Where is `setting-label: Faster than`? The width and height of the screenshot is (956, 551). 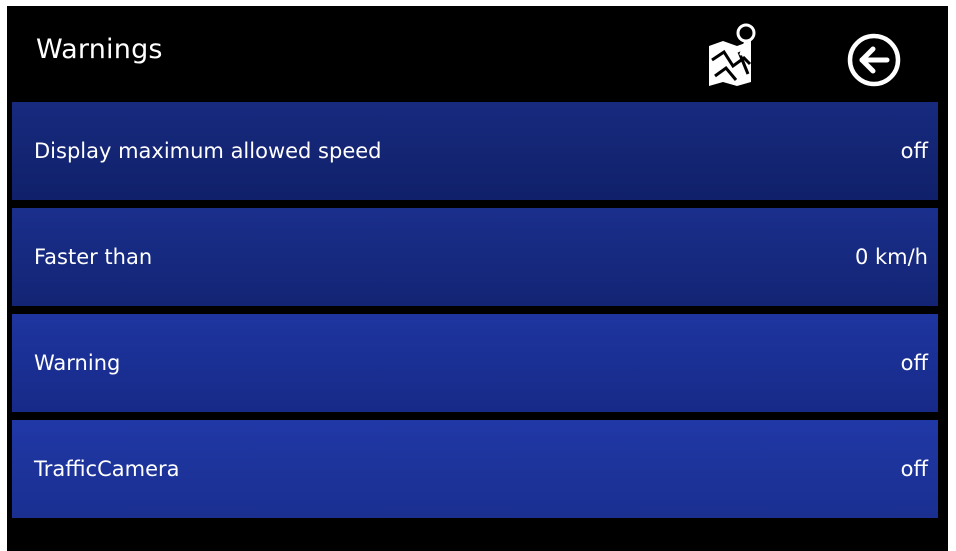 setting-label: Faster than is located at coordinates (93, 257).